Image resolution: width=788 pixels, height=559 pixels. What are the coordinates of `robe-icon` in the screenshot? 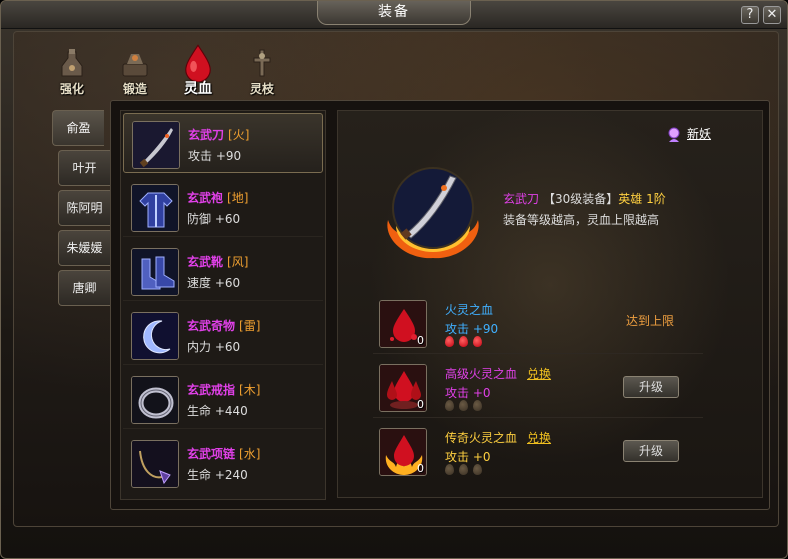 It's located at (155, 208).